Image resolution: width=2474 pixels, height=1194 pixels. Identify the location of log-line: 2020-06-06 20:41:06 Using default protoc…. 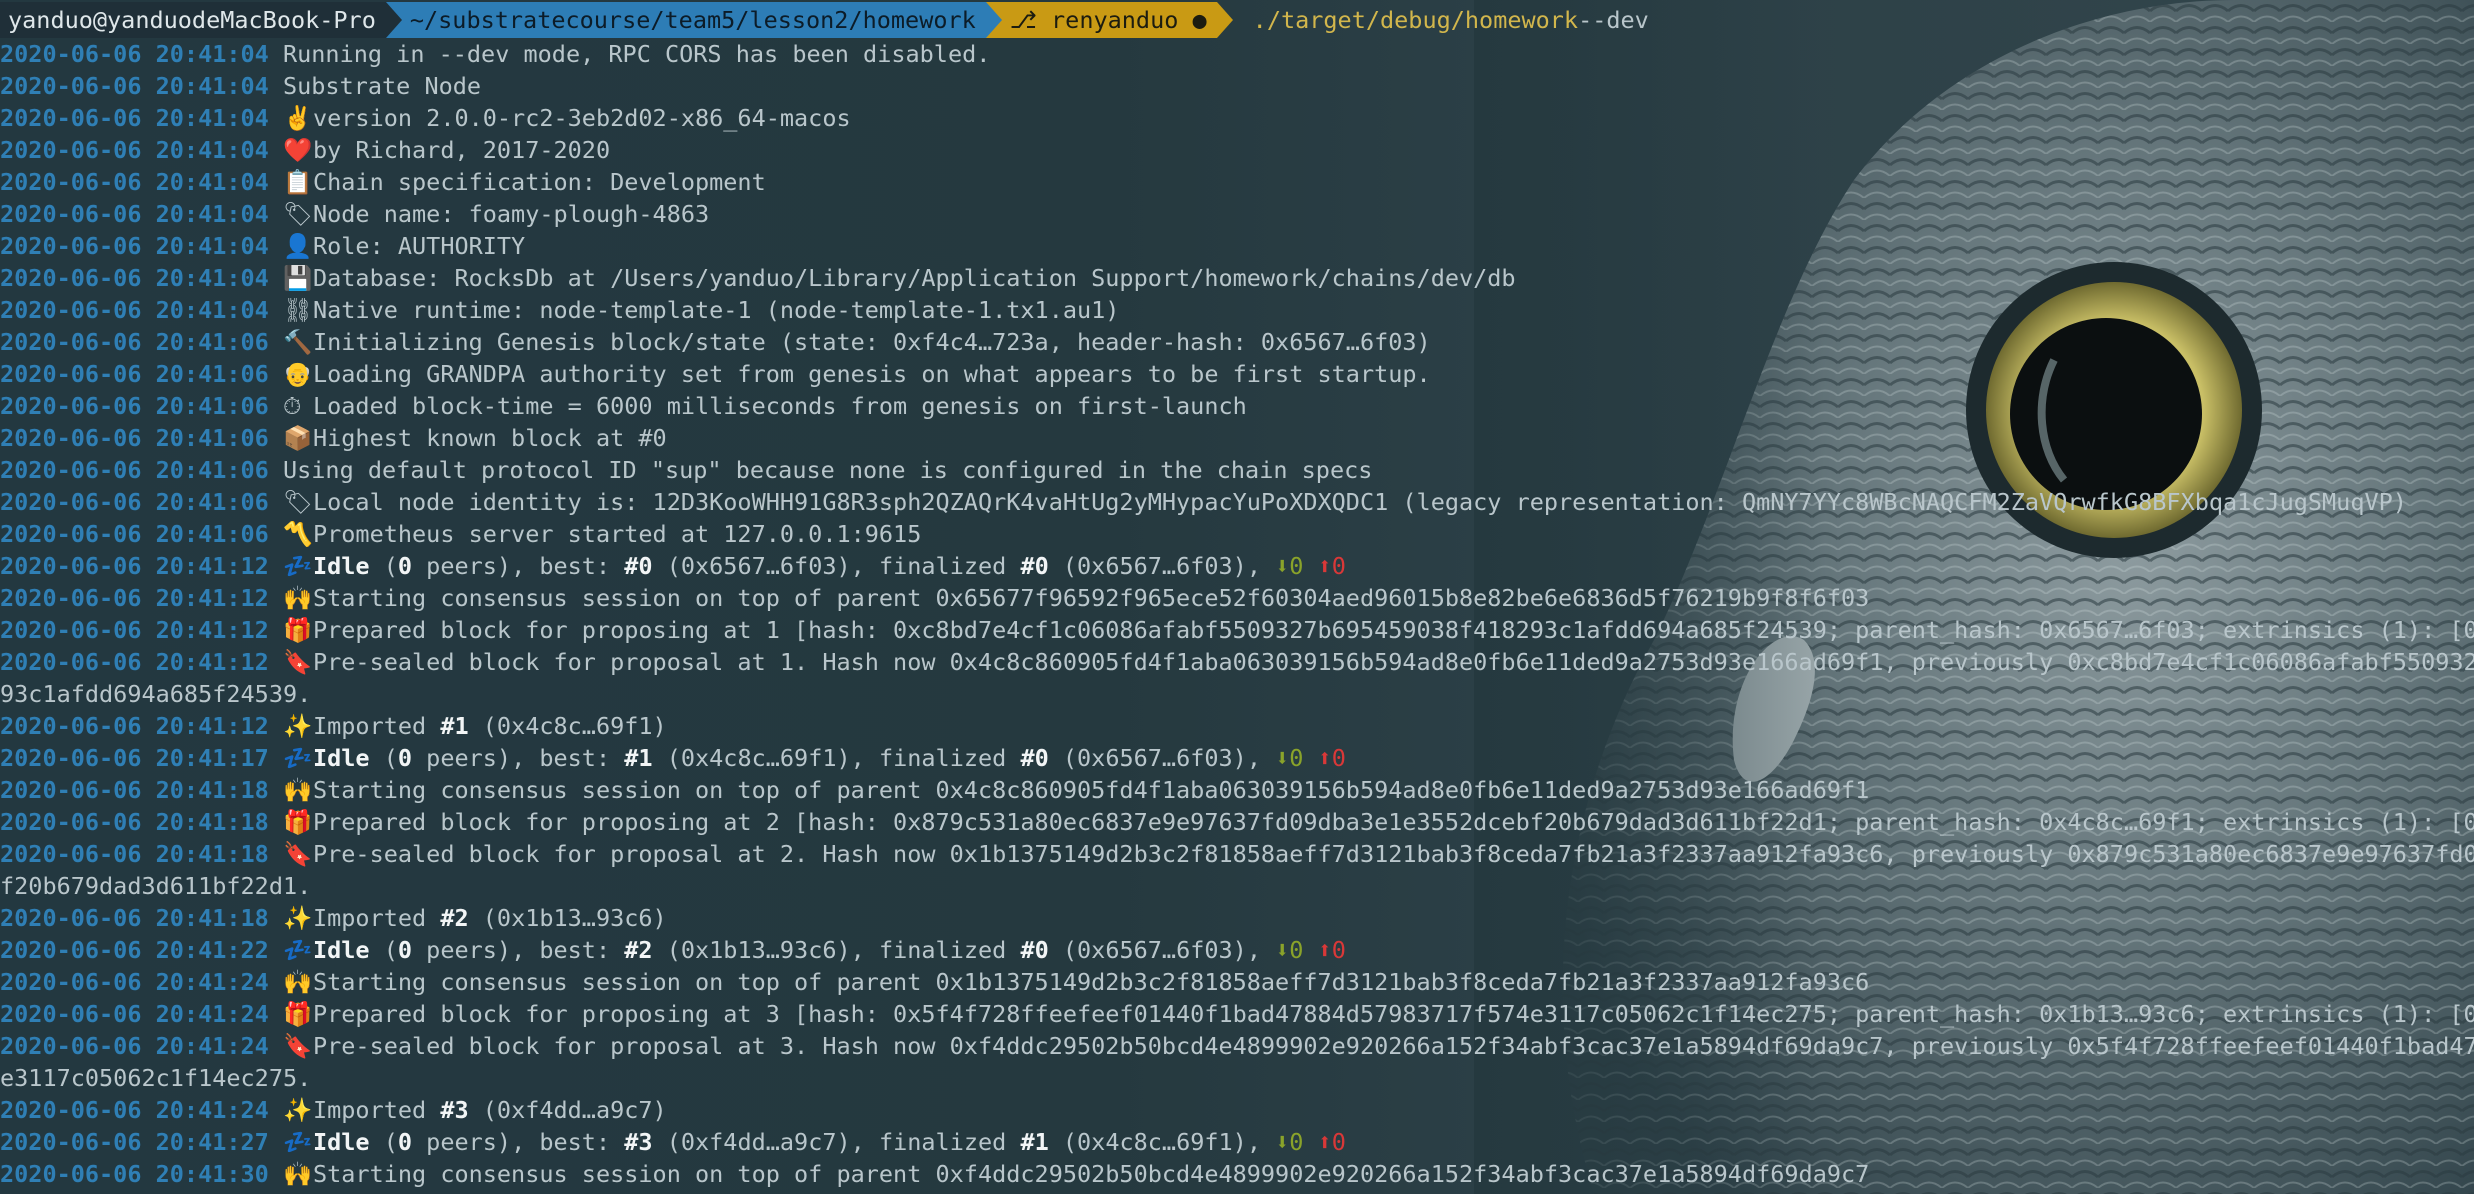
(1237, 470).